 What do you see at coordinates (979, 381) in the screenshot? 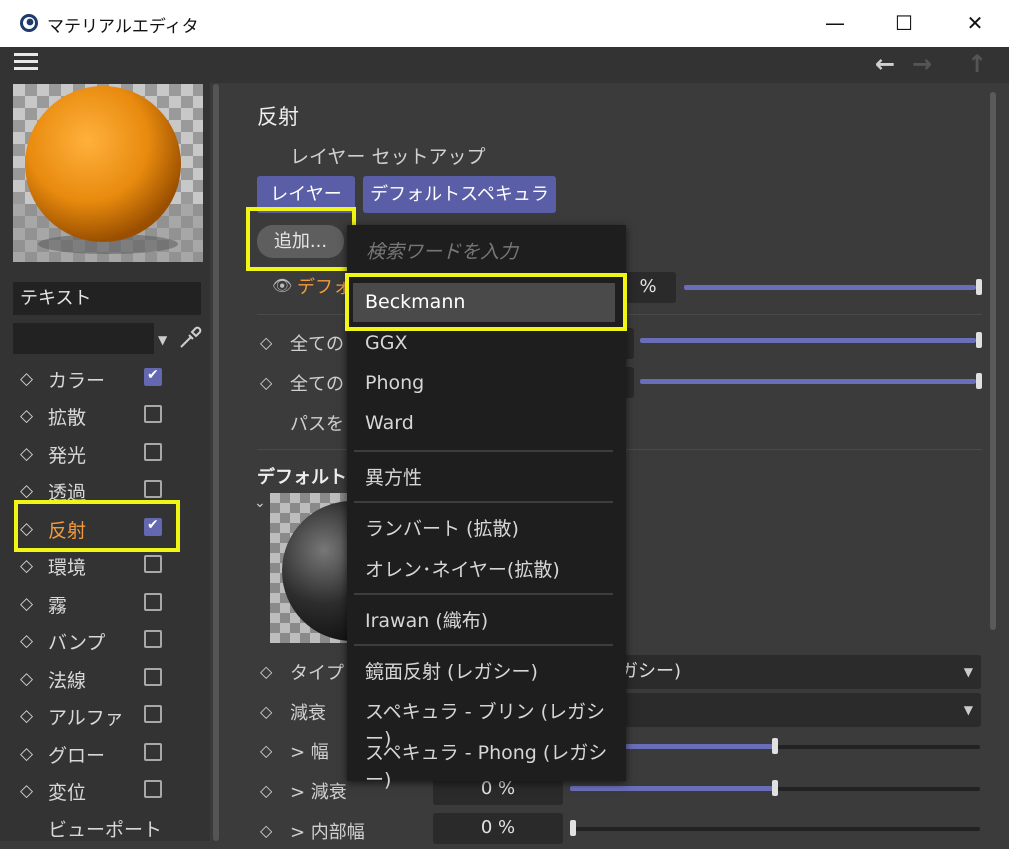
I see `all-row-slider-2-knob` at bounding box center [979, 381].